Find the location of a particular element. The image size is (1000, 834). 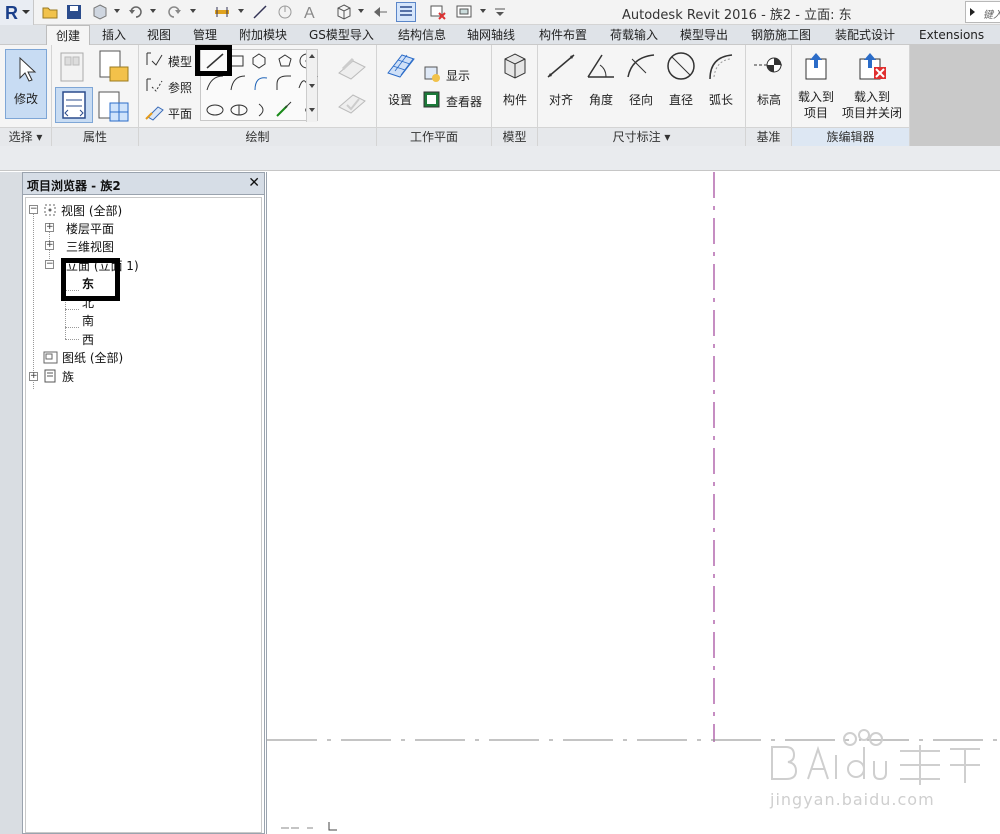

set-workplane-button: 设置 is located at coordinates (400, 79).